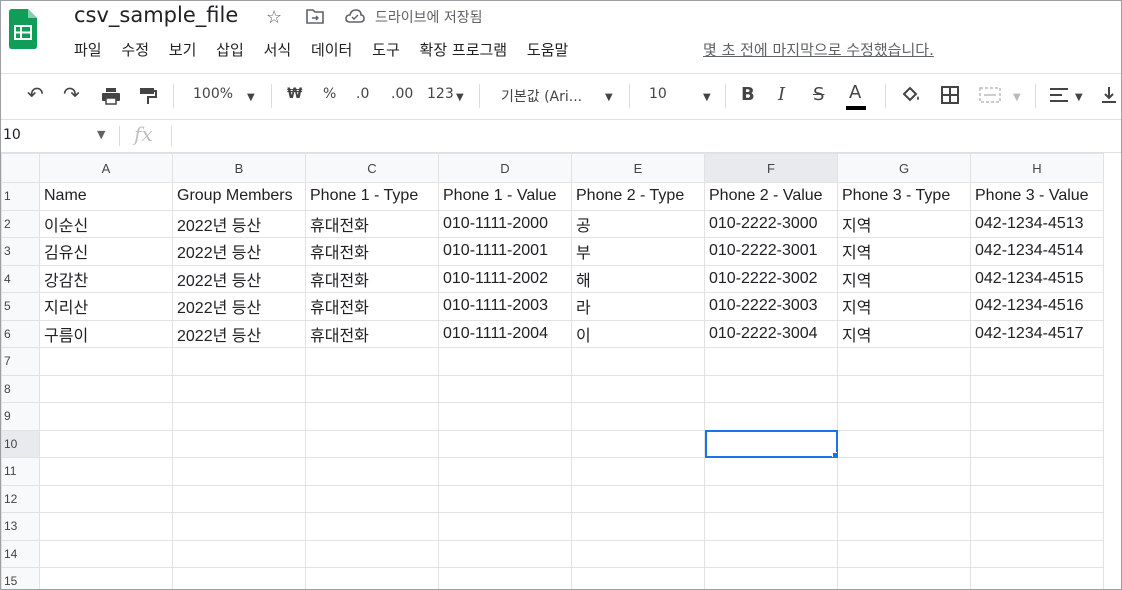 The height and width of the screenshot is (590, 1122). I want to click on row-header: 1, so click(20, 196).